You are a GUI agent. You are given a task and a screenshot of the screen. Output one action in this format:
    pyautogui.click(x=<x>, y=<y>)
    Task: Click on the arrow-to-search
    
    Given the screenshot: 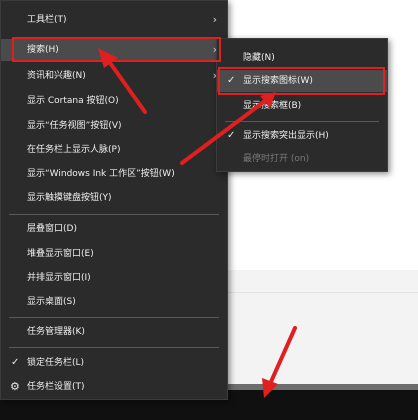 What is the action you would take?
    pyautogui.click(x=122, y=81)
    